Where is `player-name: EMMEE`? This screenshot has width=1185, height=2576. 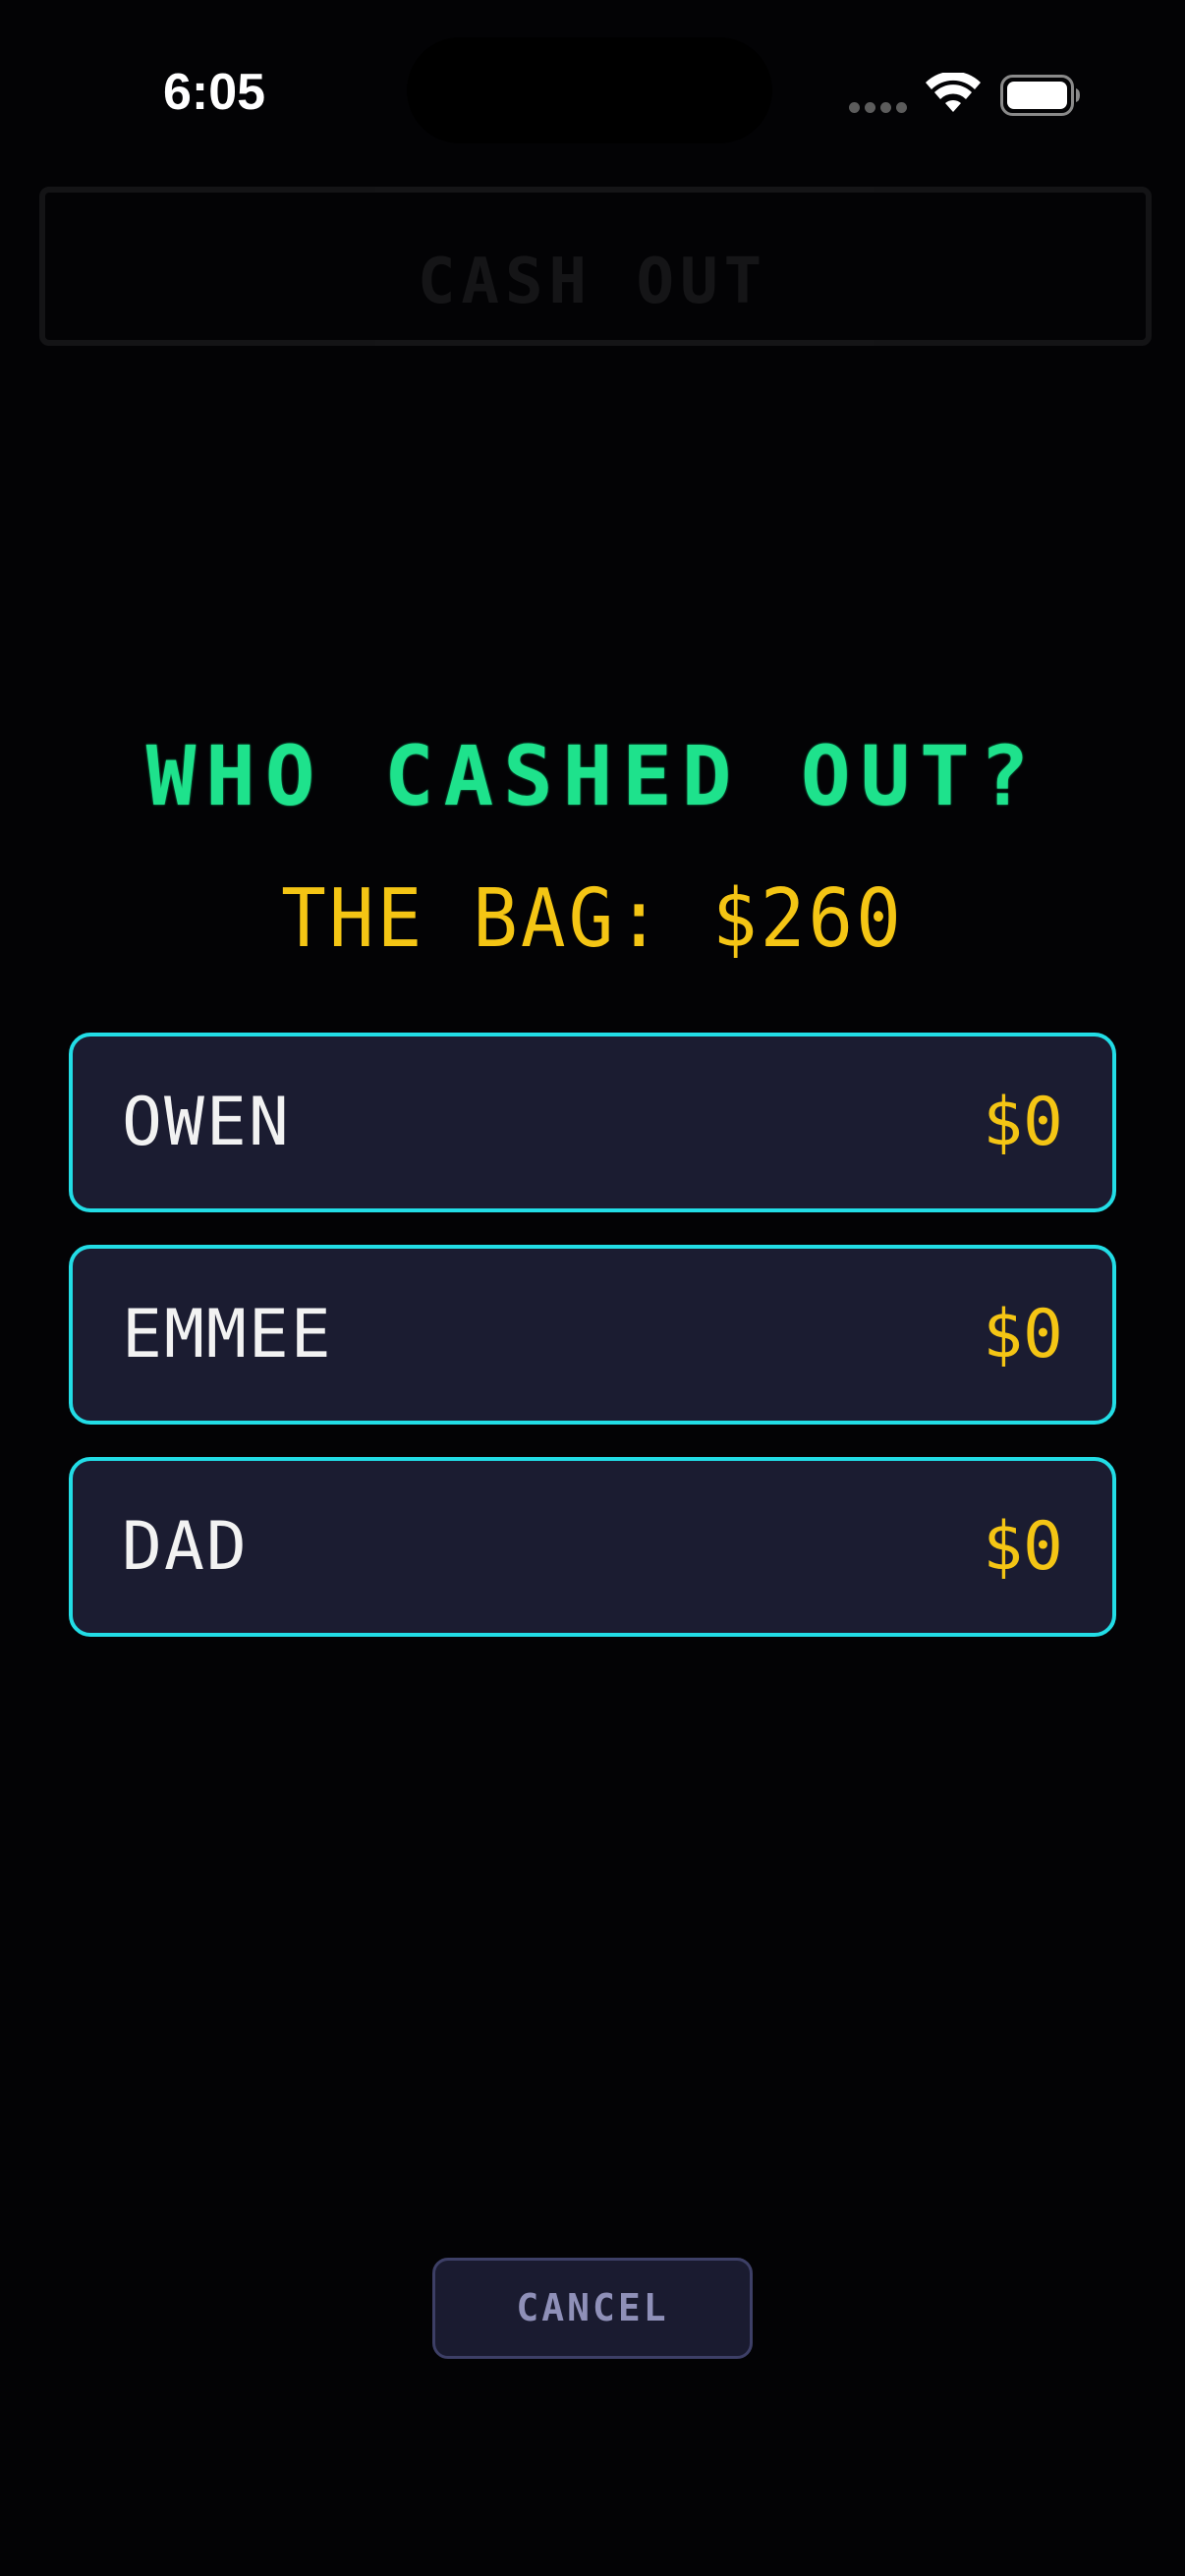
player-name: EMMEE is located at coordinates (228, 1334).